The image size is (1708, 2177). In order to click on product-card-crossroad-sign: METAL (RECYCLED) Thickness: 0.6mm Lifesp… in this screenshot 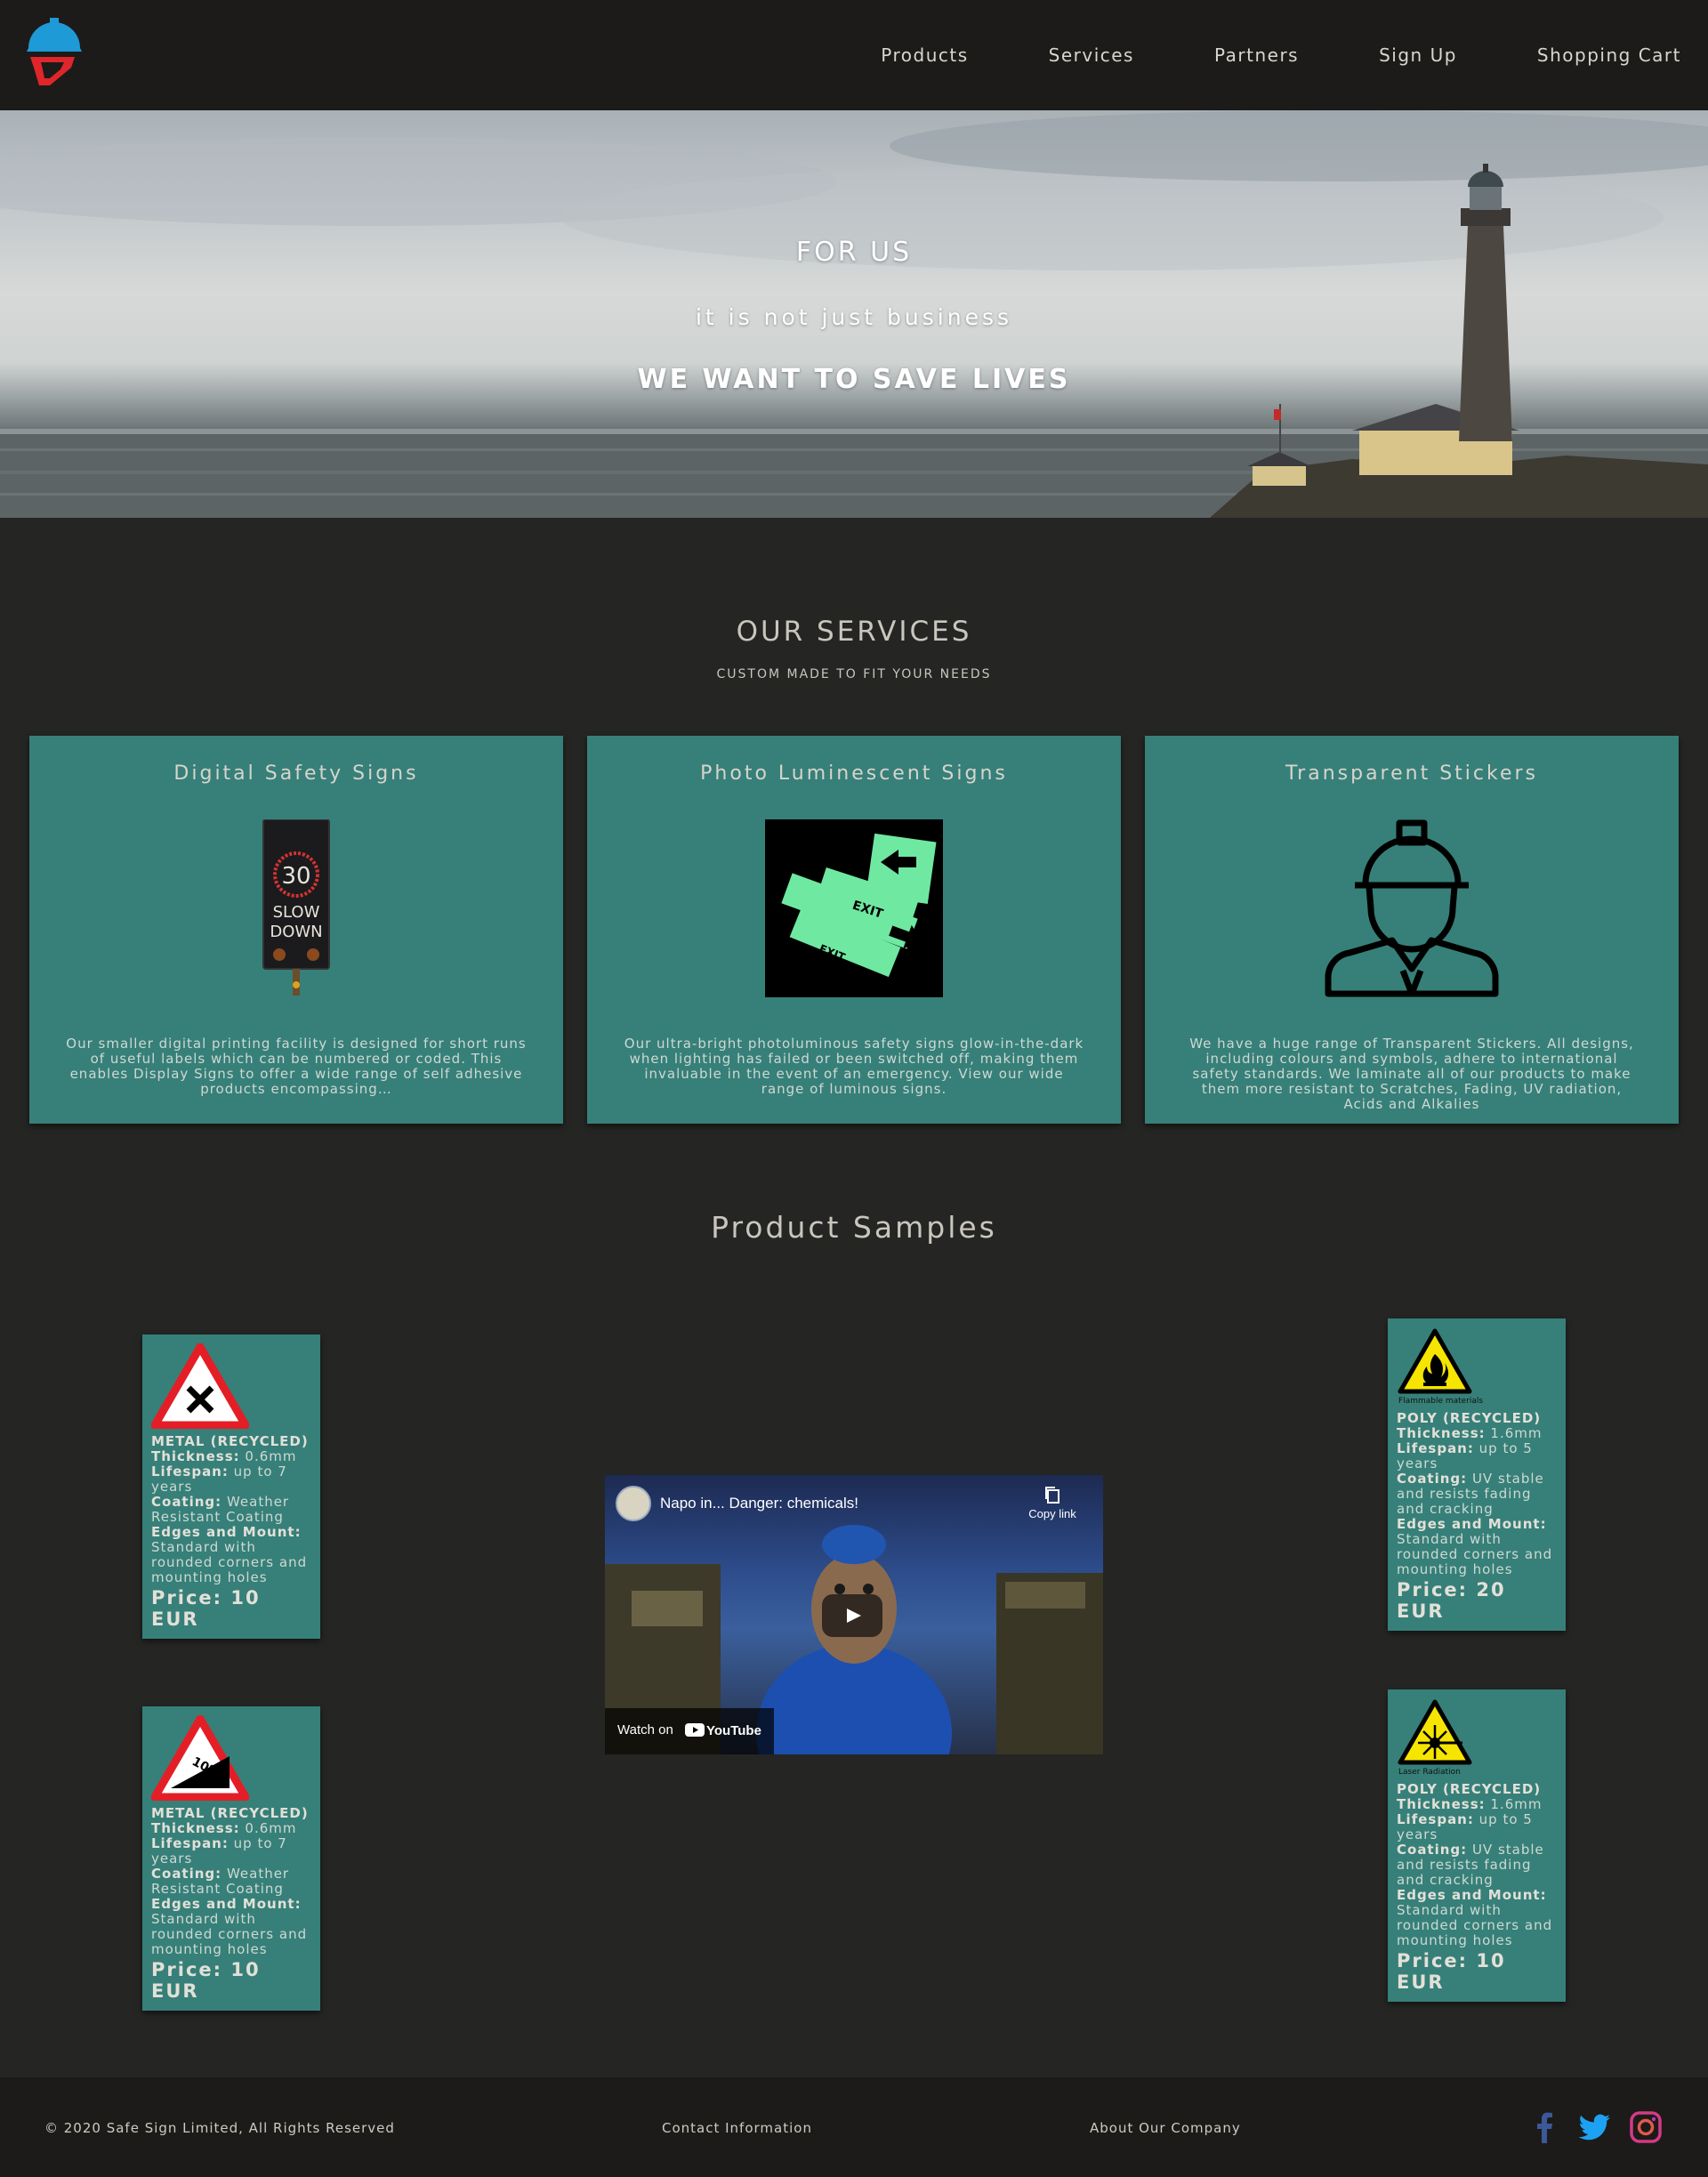, I will do `click(231, 1486)`.